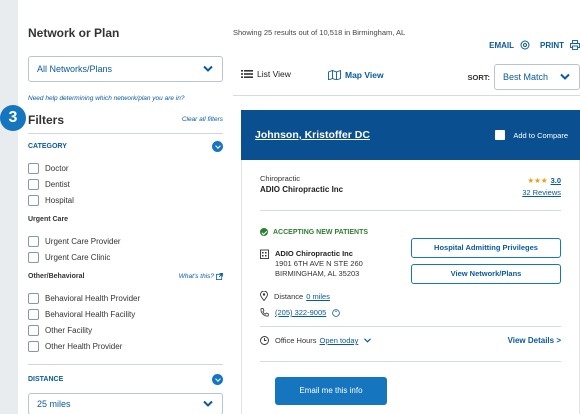 The height and width of the screenshot is (414, 580). What do you see at coordinates (556, 180) in the screenshot?
I see `rating-value-link: 3.0` at bounding box center [556, 180].